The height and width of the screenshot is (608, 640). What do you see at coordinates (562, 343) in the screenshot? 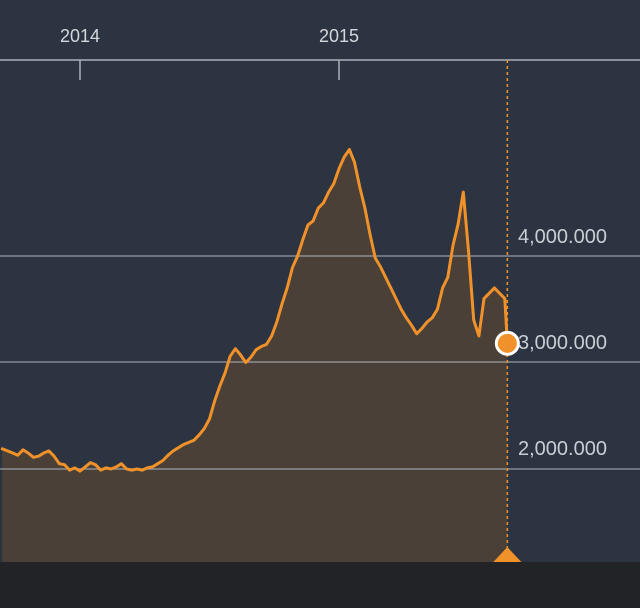
I see `ytick-label-3000: 3,000.000` at bounding box center [562, 343].